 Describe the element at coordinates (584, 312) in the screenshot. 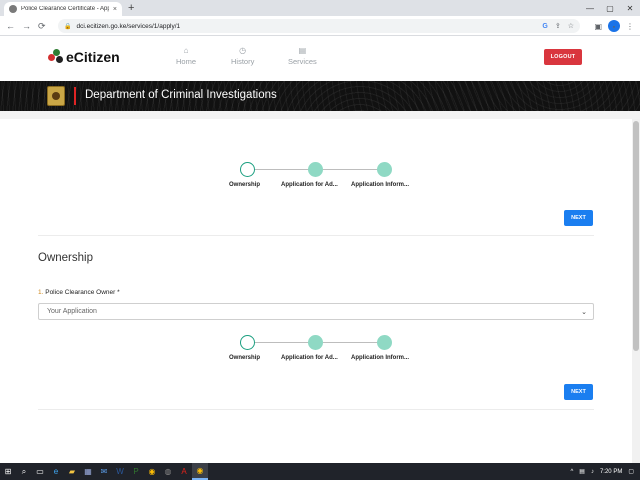

I see `chevron-down-icon: ⌄` at that location.